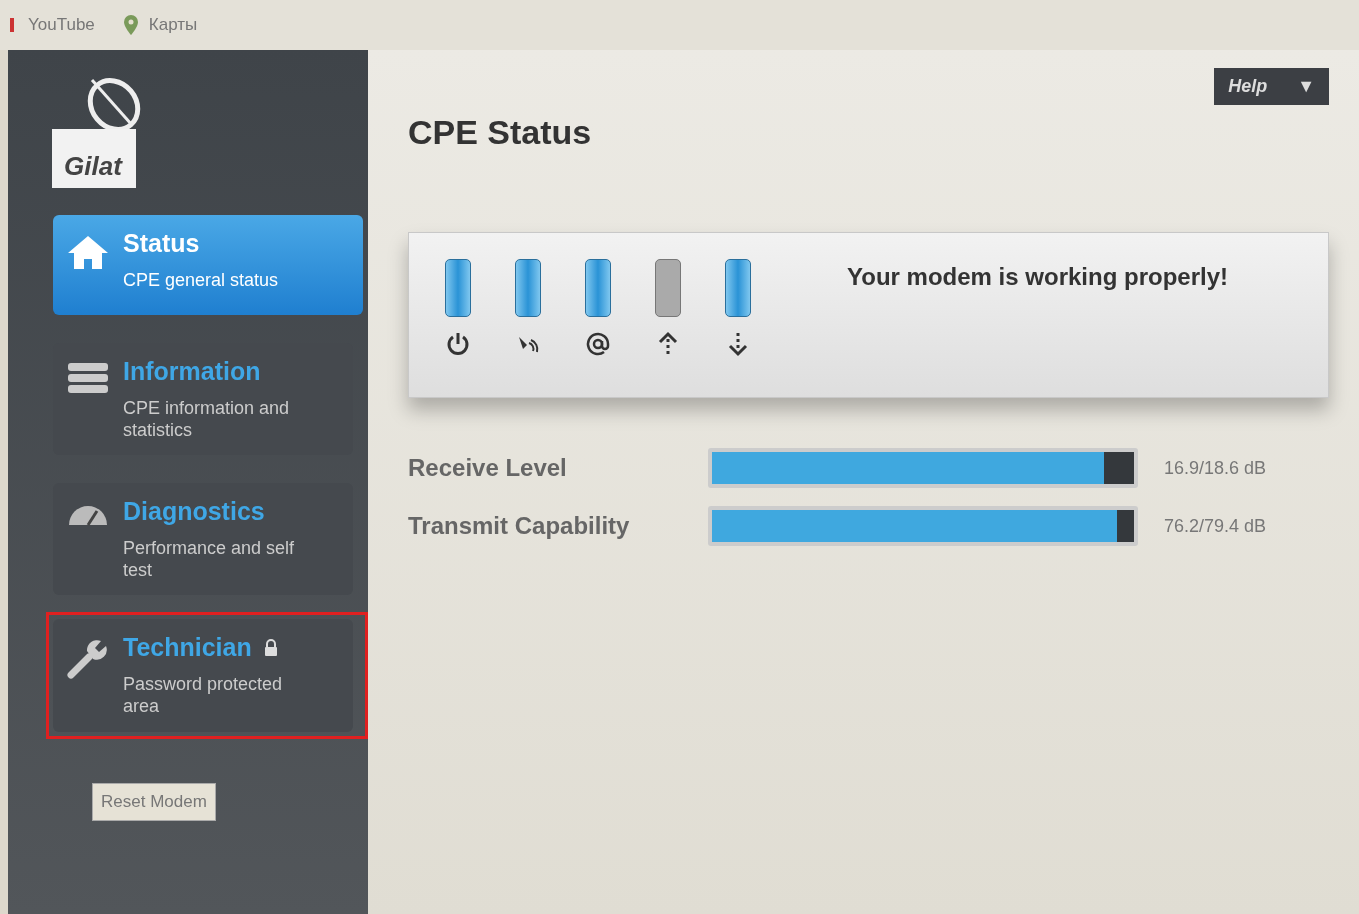  What do you see at coordinates (201, 281) in the screenshot?
I see `nav-subtitle: CPE general status` at bounding box center [201, 281].